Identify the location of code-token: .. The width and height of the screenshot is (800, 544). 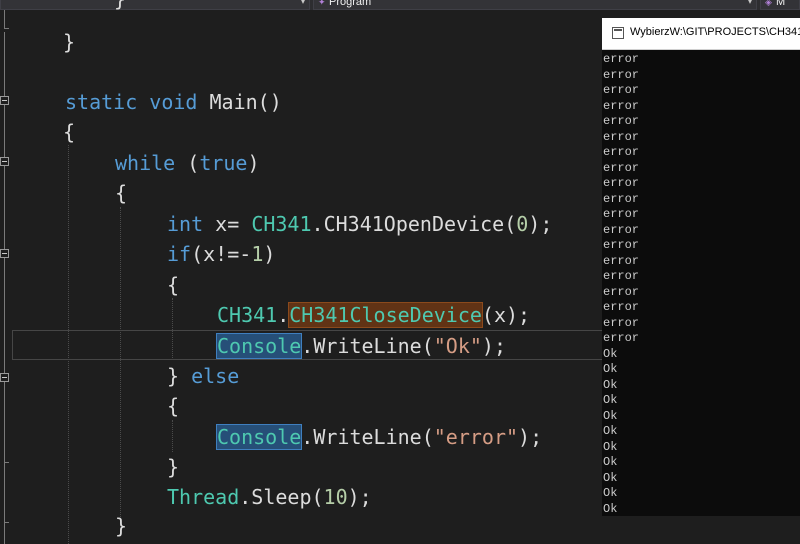
(283, 315).